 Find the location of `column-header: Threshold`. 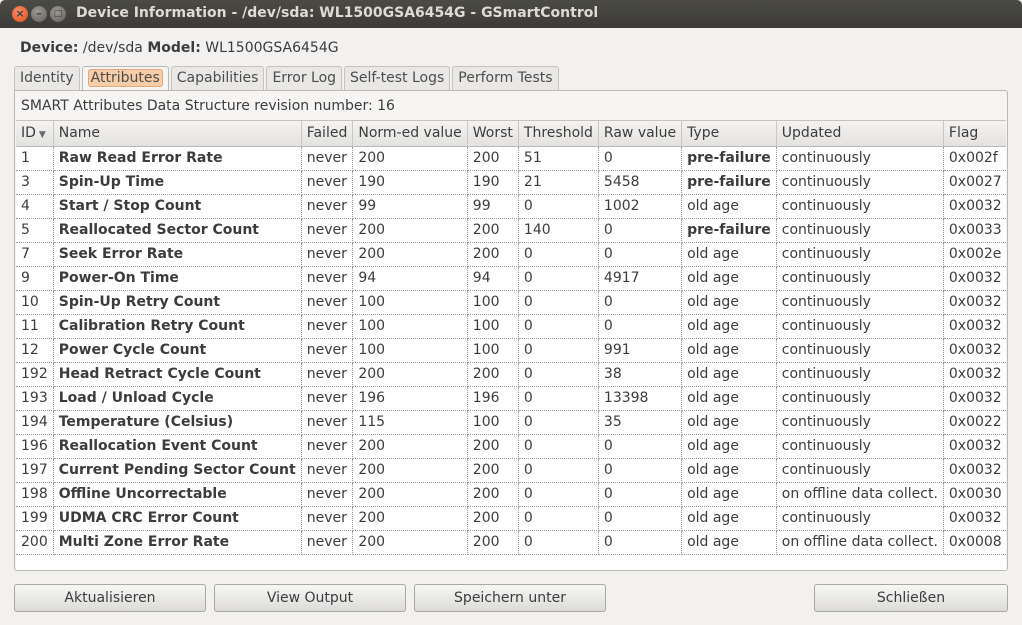

column-header: Threshold is located at coordinates (558, 134).